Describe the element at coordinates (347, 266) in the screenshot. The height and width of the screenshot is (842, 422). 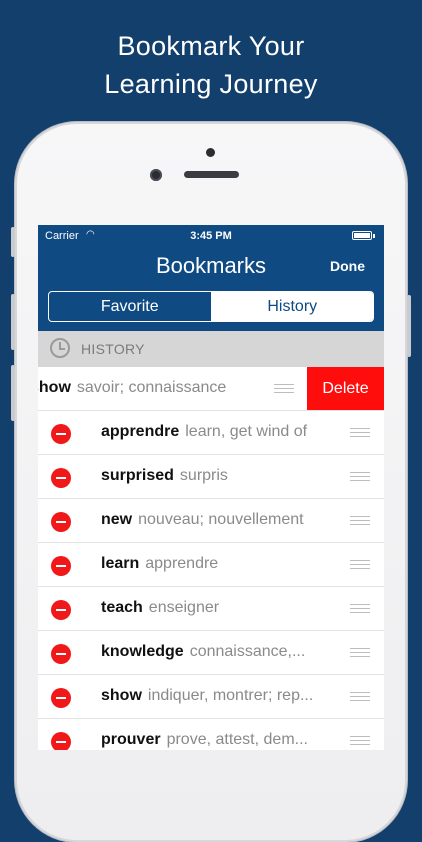
I see `done-button: Done` at that location.